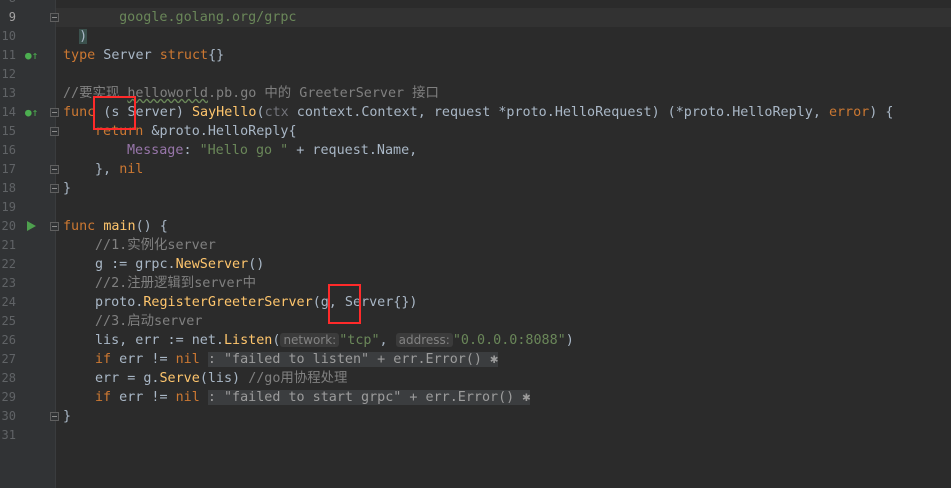 This screenshot has height=488, width=951. I want to click on run-triangle-icon, so click(31, 226).